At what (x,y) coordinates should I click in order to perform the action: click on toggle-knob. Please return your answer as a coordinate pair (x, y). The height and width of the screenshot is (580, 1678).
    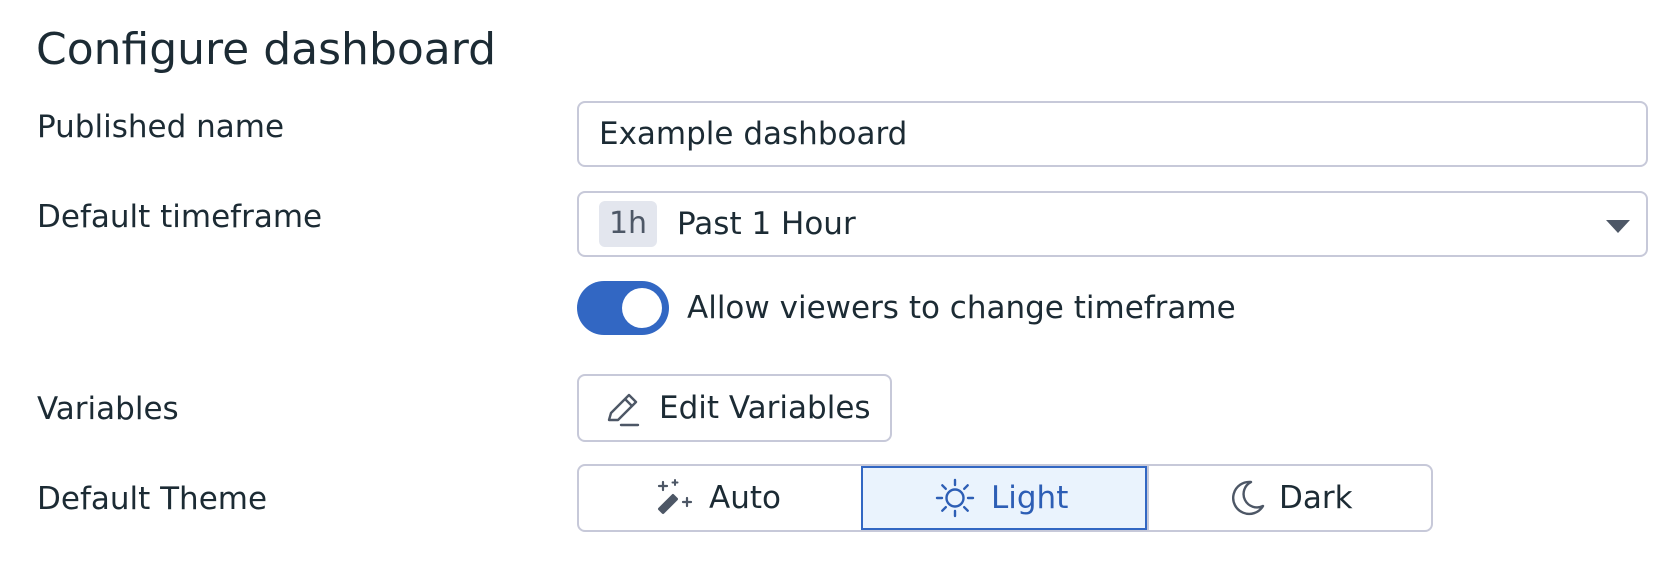
    Looking at the image, I should click on (642, 308).